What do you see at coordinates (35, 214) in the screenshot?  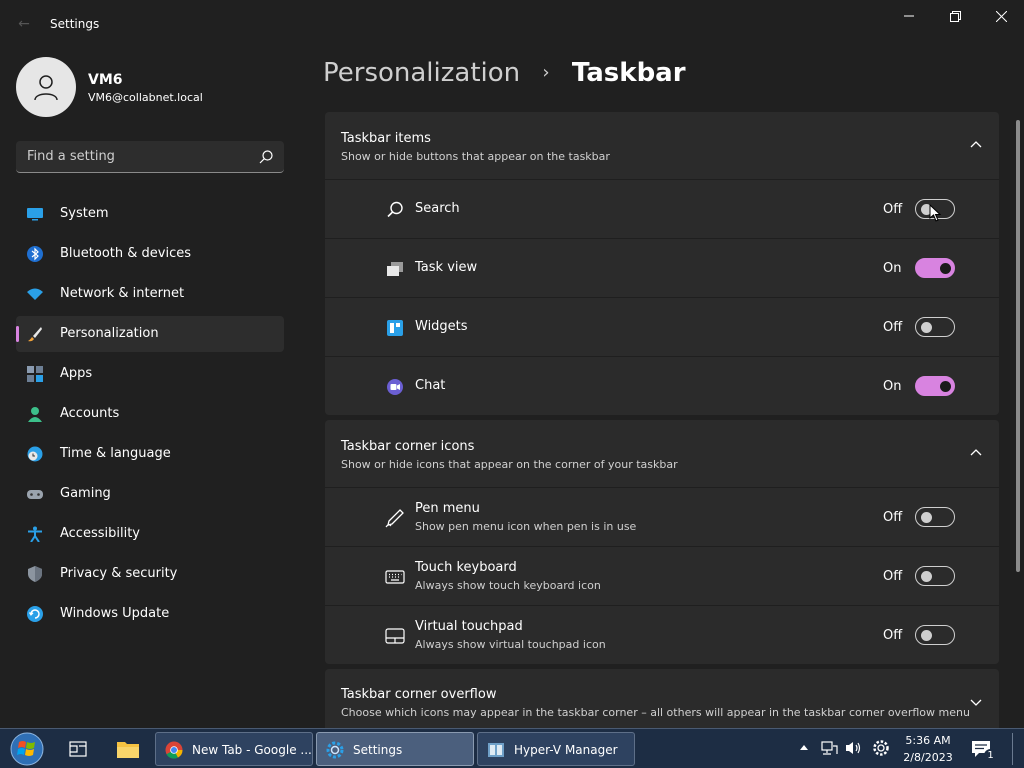 I see `monitor-icon` at bounding box center [35, 214].